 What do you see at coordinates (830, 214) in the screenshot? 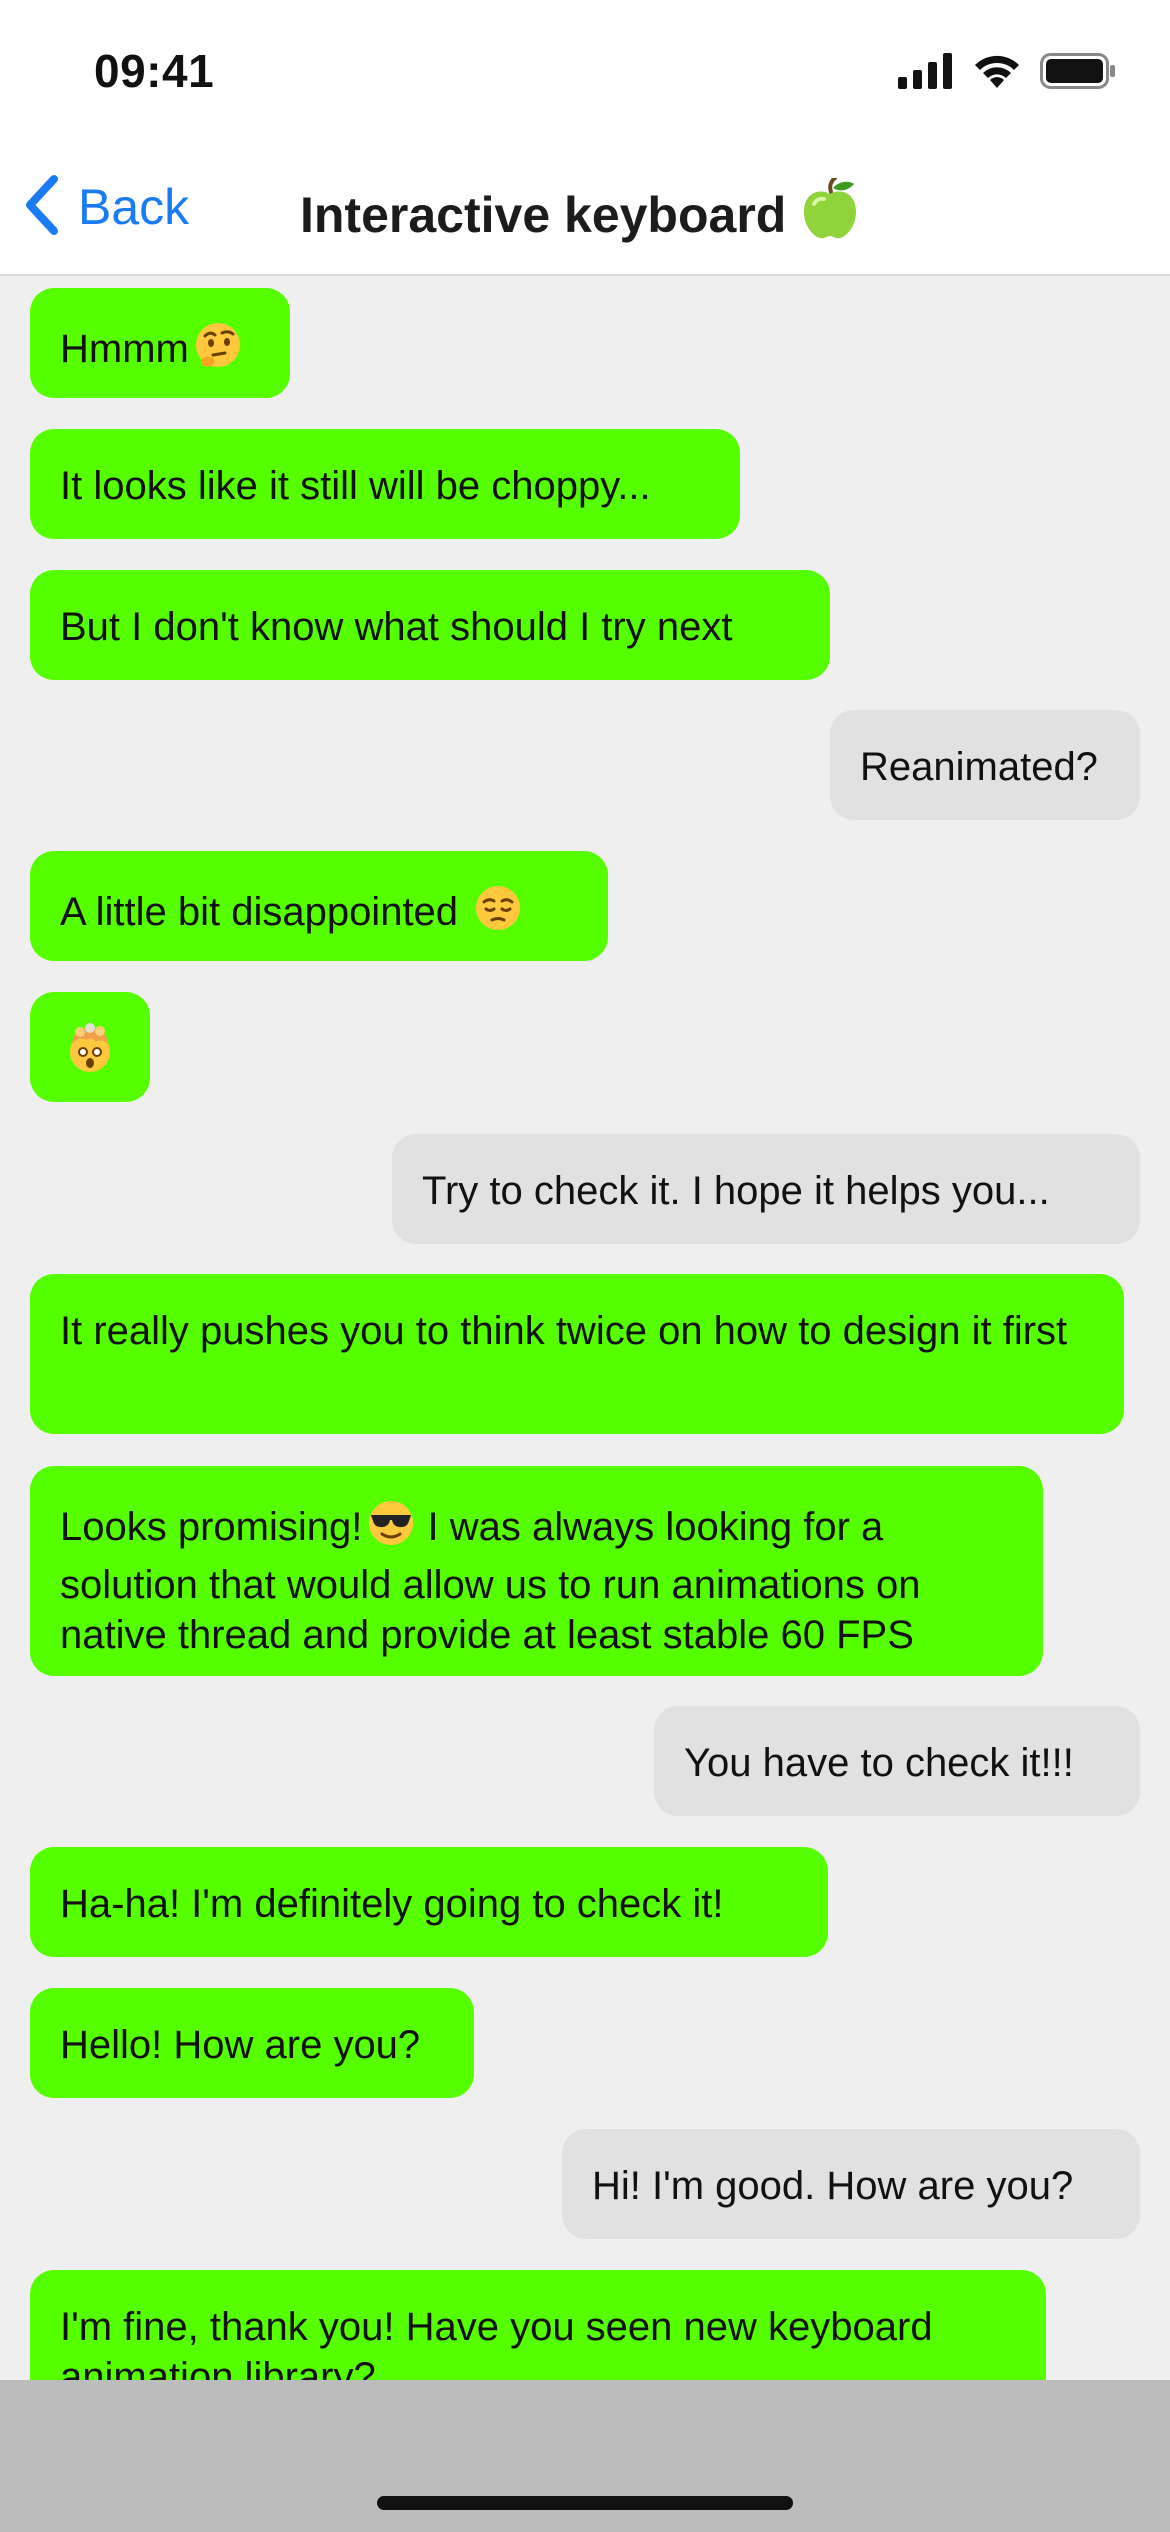
I see `green-apple-icon` at bounding box center [830, 214].